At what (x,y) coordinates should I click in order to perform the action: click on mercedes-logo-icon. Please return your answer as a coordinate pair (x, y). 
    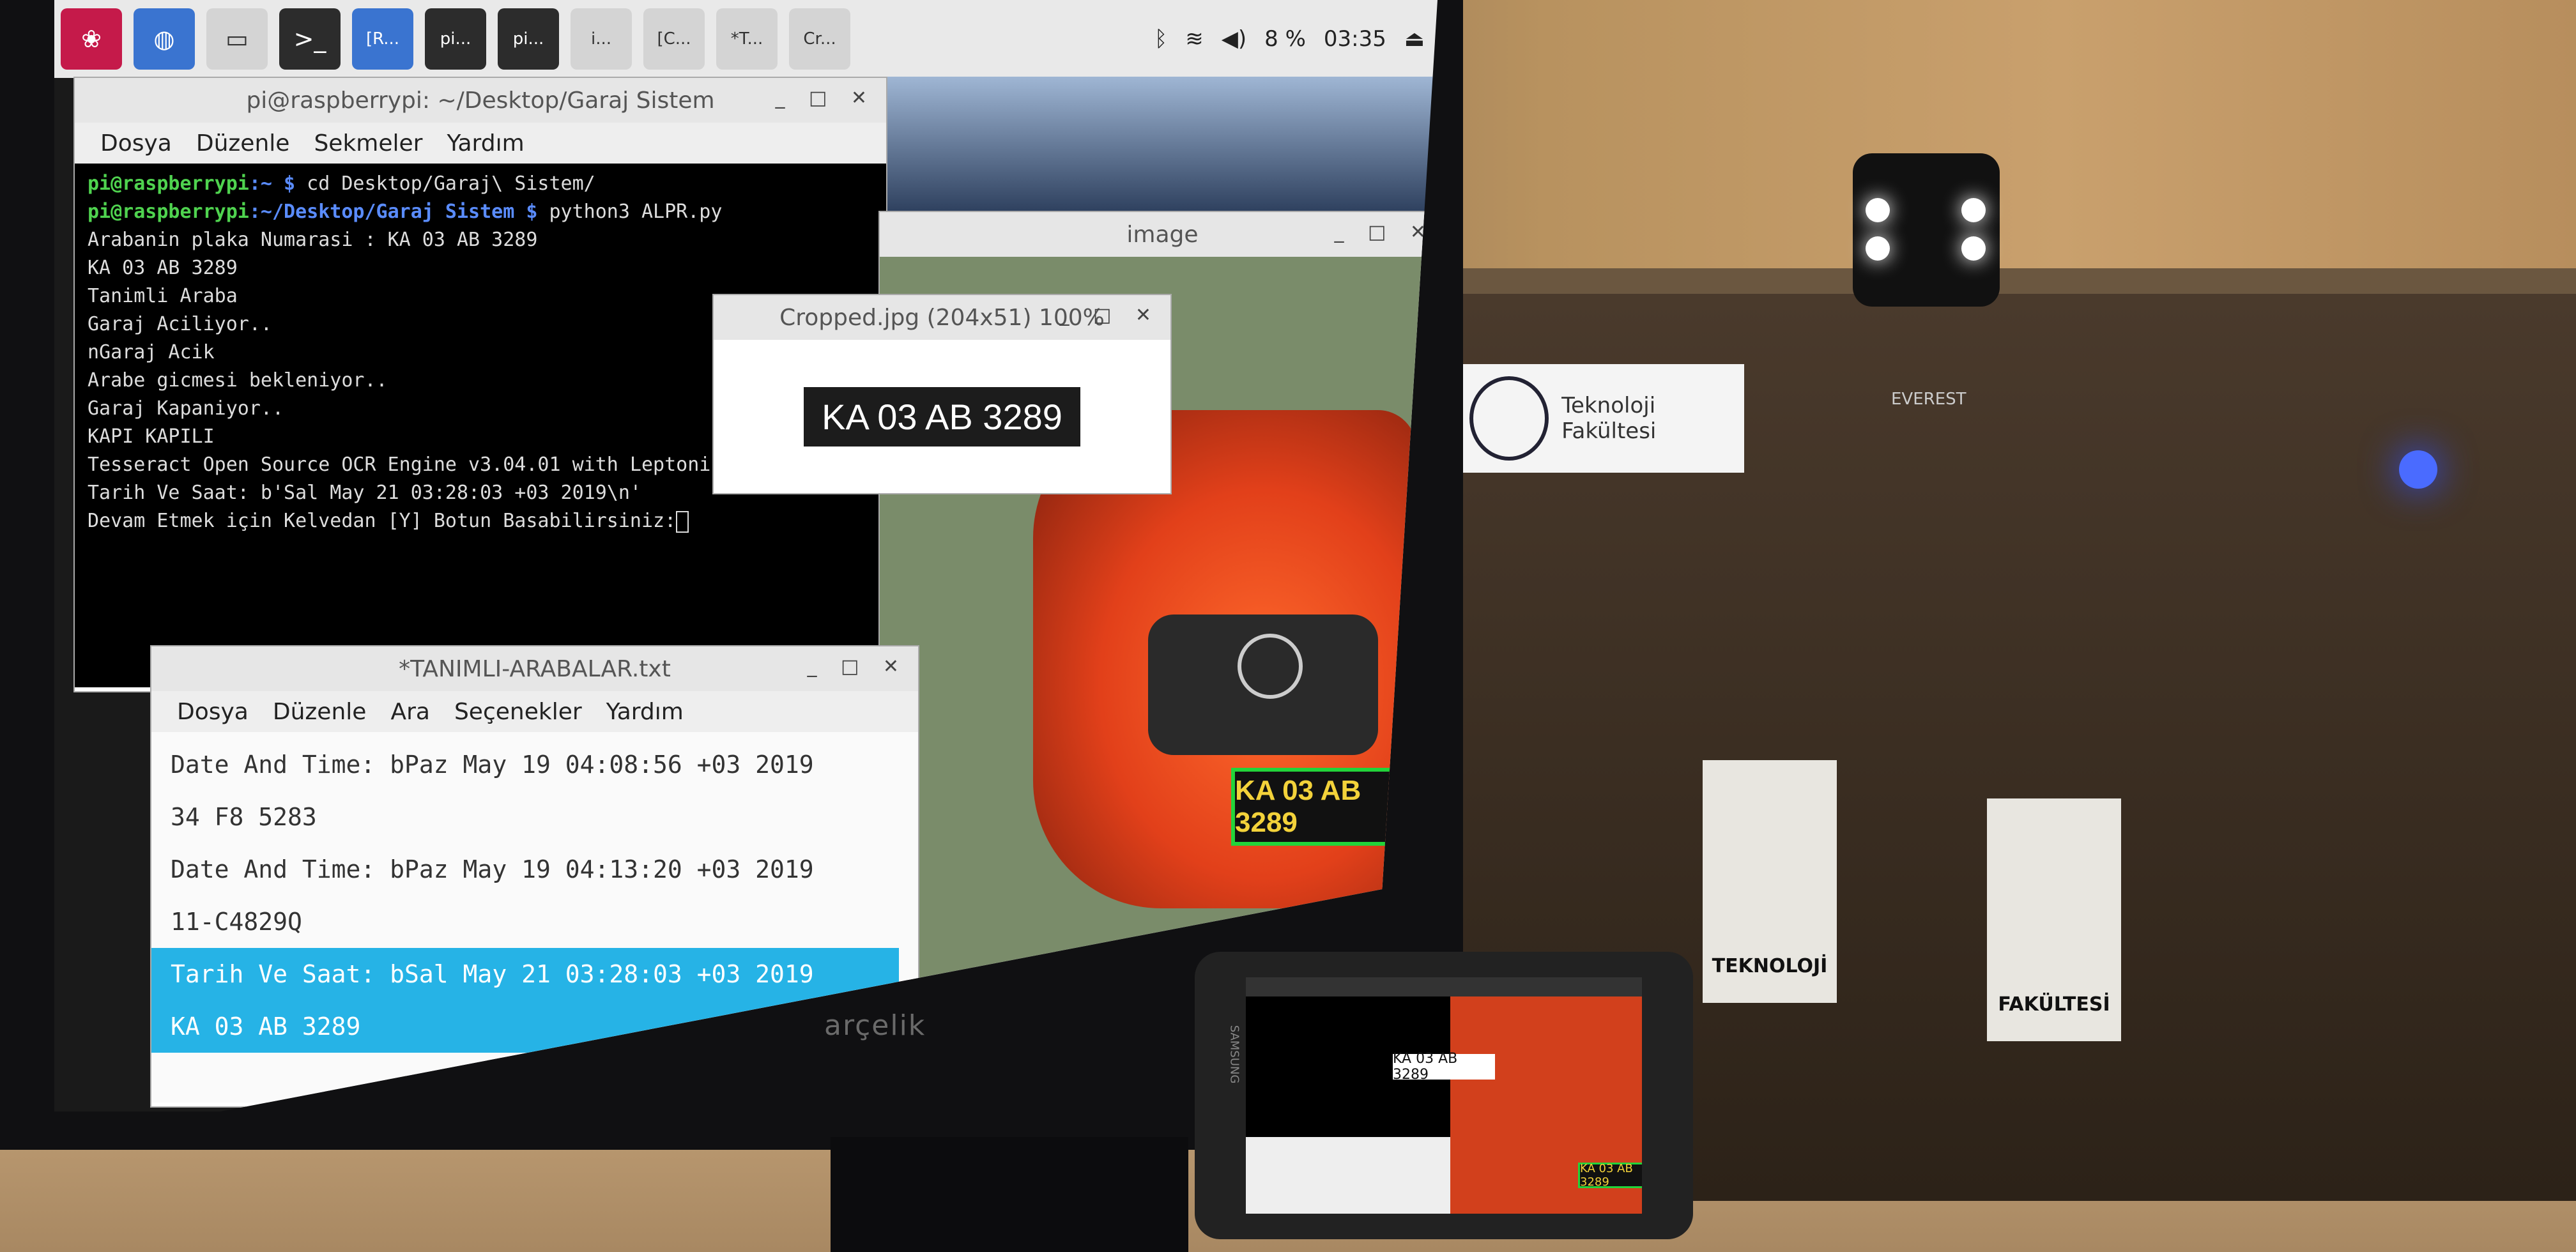
    Looking at the image, I should click on (1270, 666).